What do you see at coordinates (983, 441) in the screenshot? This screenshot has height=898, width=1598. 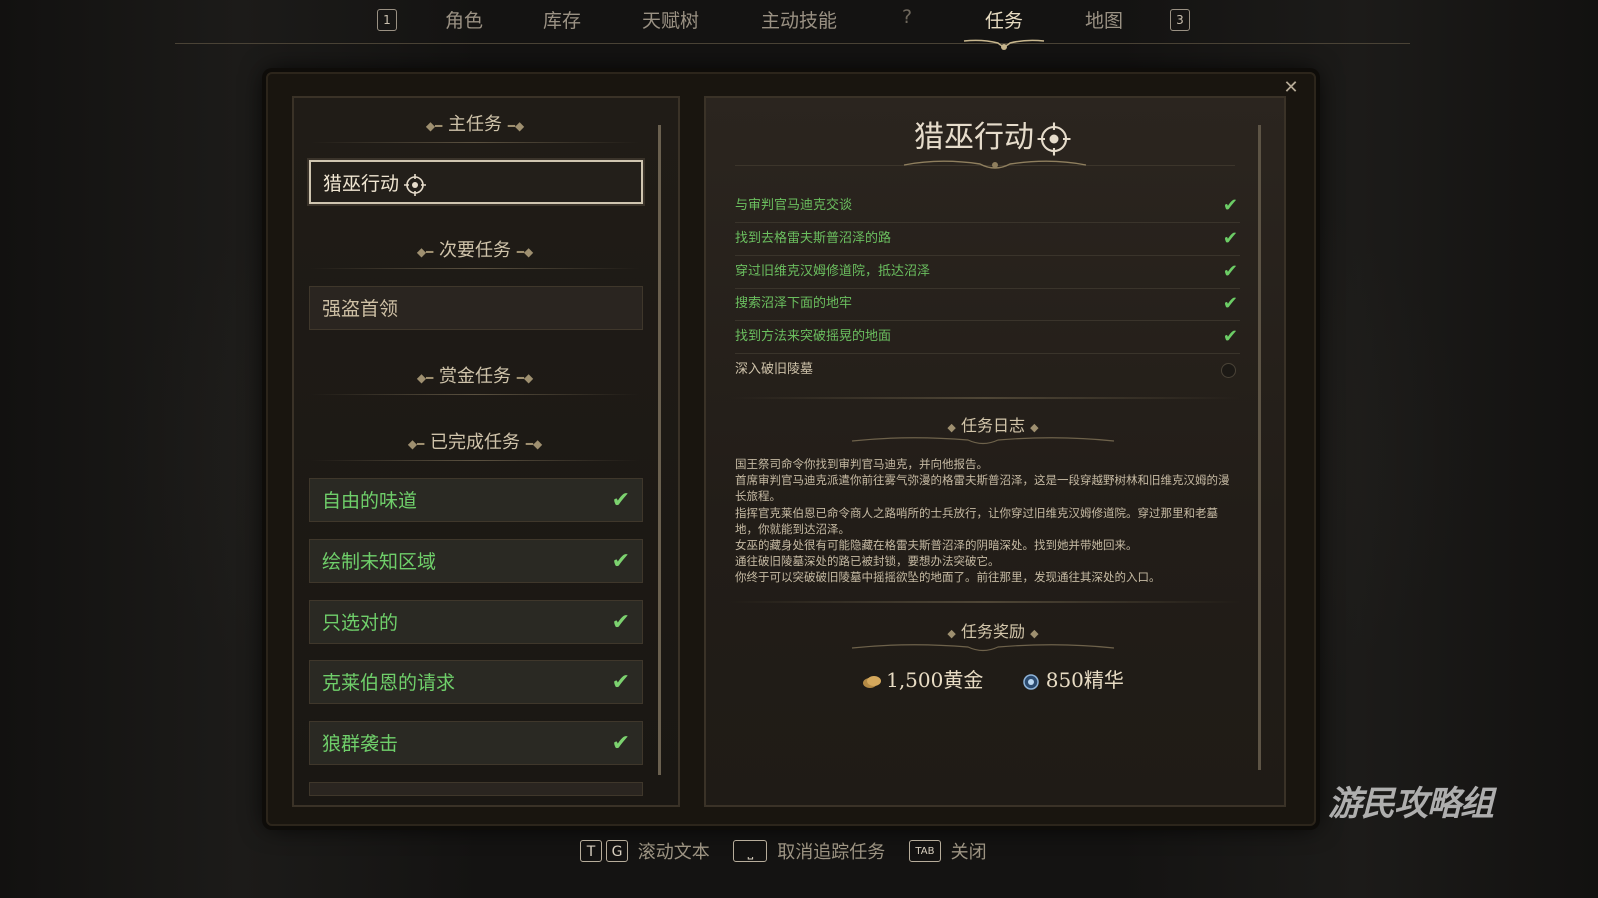 I see `journal-flourish-icon` at bounding box center [983, 441].